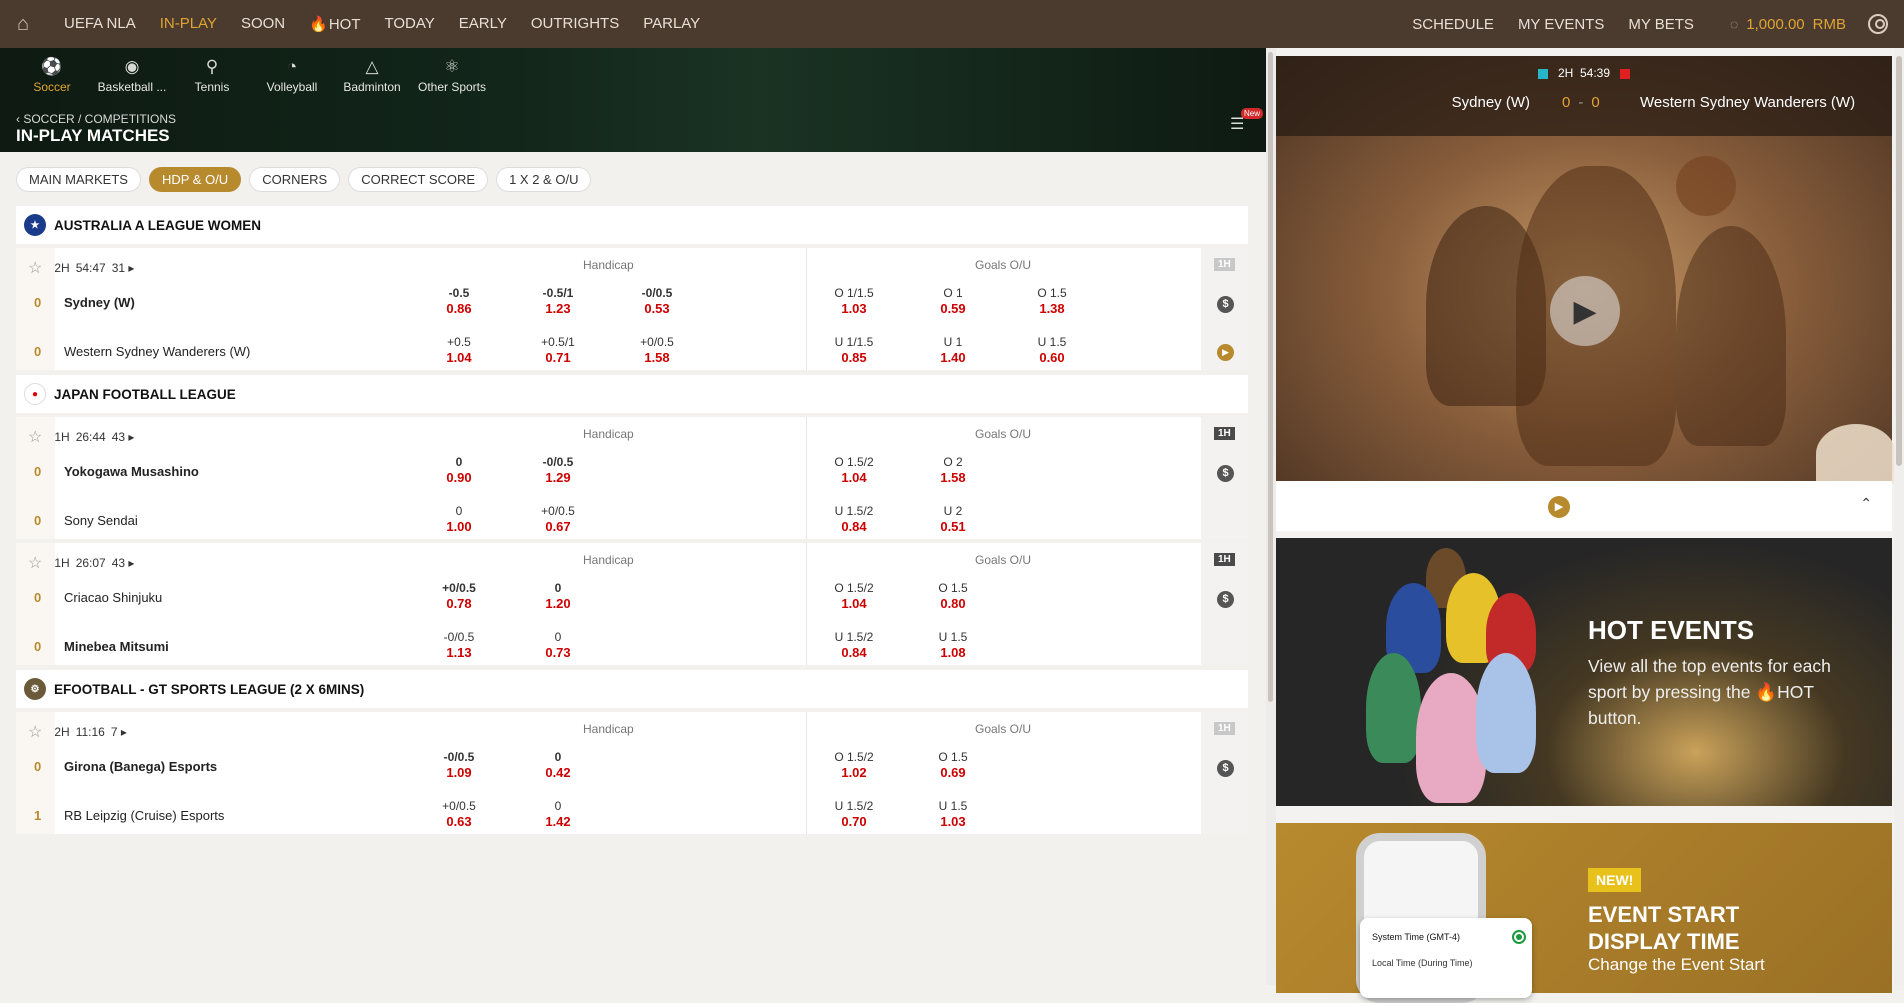 Image resolution: width=1904 pixels, height=1003 pixels. Describe the element at coordinates (953, 645) in the screenshot. I see `goals-odds-cell: U 1.5 1.08` at that location.